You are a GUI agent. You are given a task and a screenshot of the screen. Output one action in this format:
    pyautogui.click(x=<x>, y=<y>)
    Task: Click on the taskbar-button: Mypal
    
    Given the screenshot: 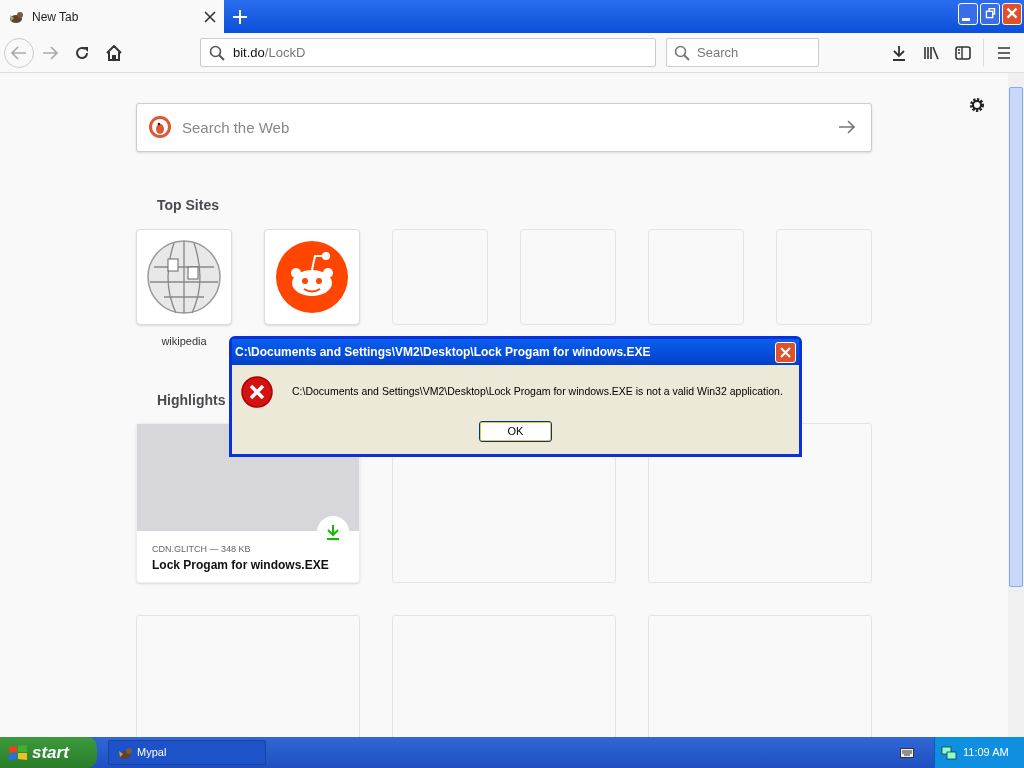 What is the action you would take?
    pyautogui.click(x=187, y=752)
    